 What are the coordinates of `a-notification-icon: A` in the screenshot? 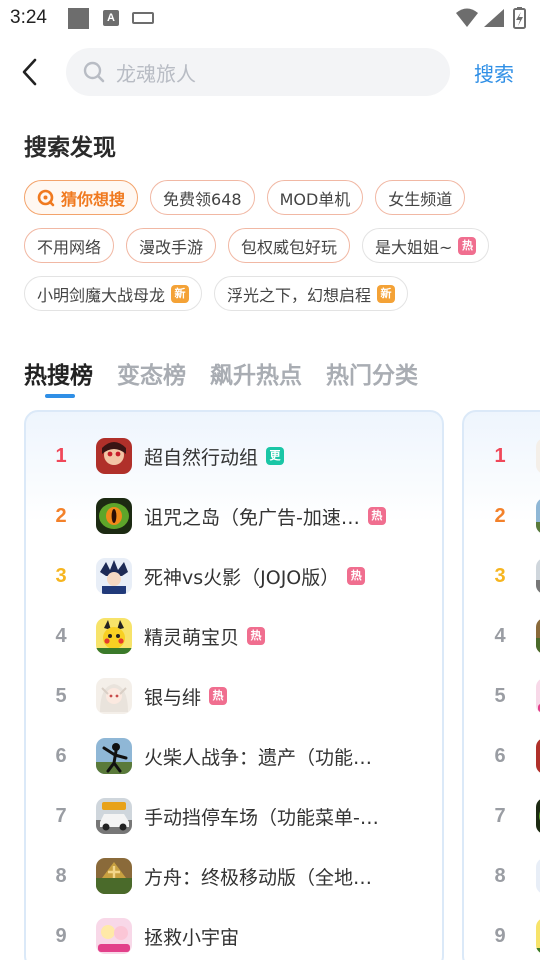 It's located at (111, 18).